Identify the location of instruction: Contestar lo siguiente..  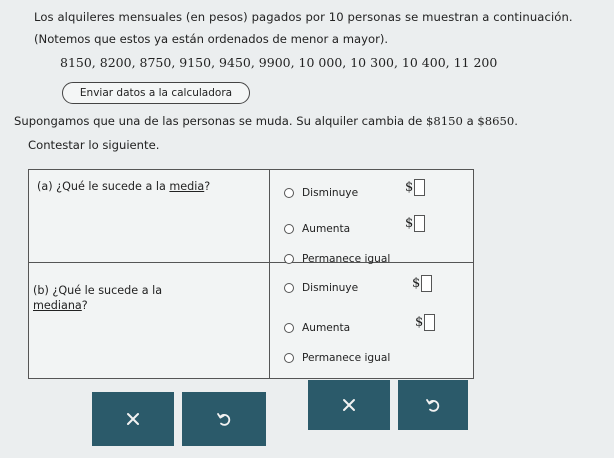
(94, 145).